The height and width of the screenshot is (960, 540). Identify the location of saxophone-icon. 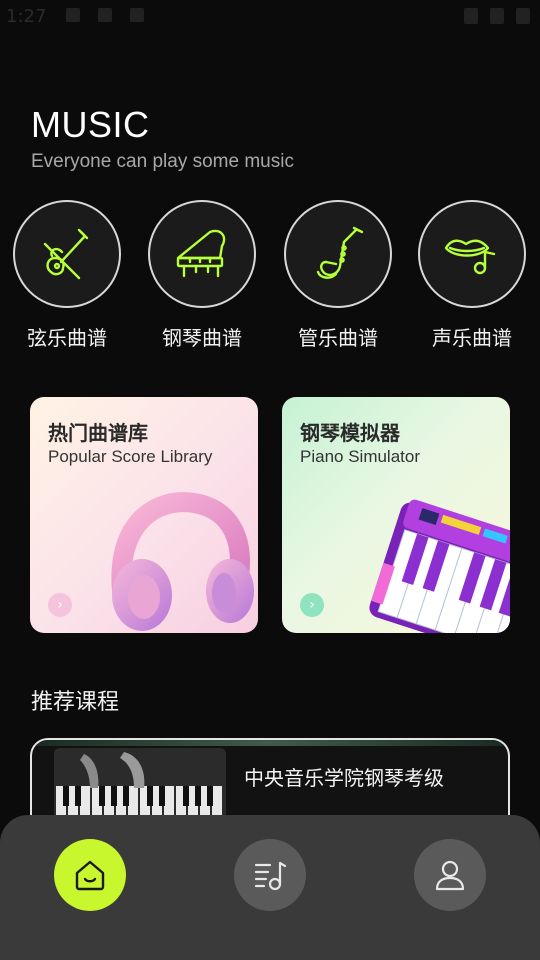
(340, 252).